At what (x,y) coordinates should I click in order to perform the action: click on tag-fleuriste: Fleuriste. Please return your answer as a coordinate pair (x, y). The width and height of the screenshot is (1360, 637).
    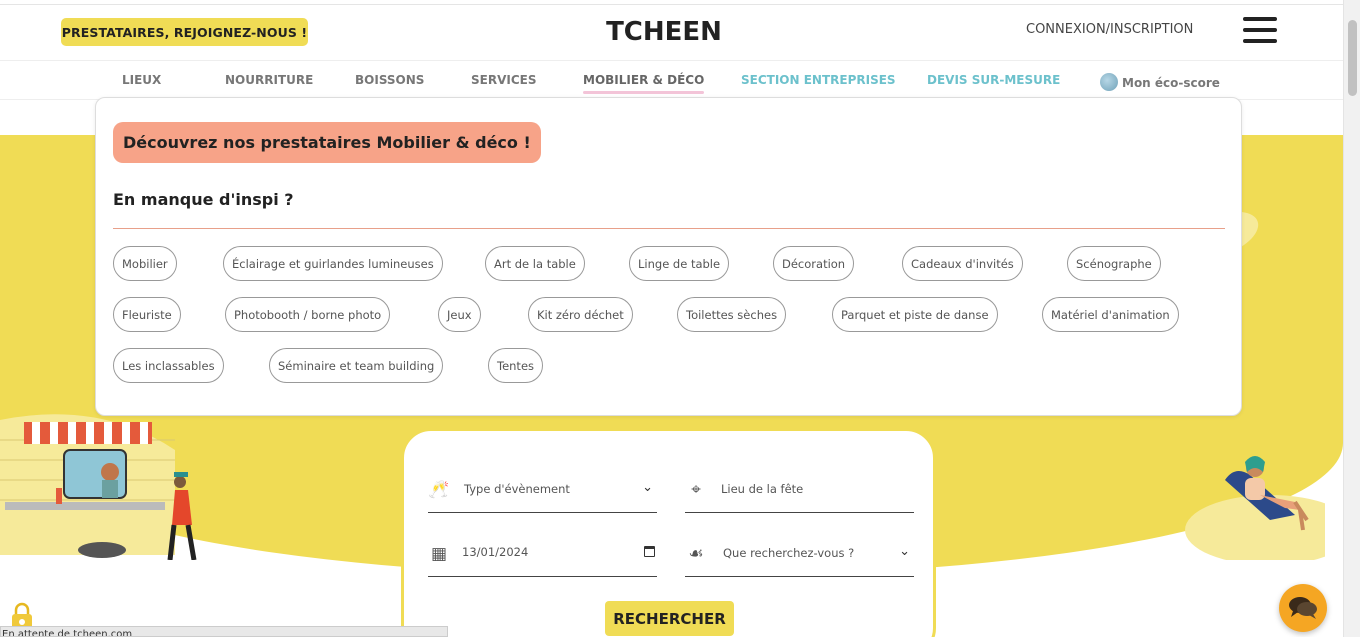
    Looking at the image, I should click on (147, 314).